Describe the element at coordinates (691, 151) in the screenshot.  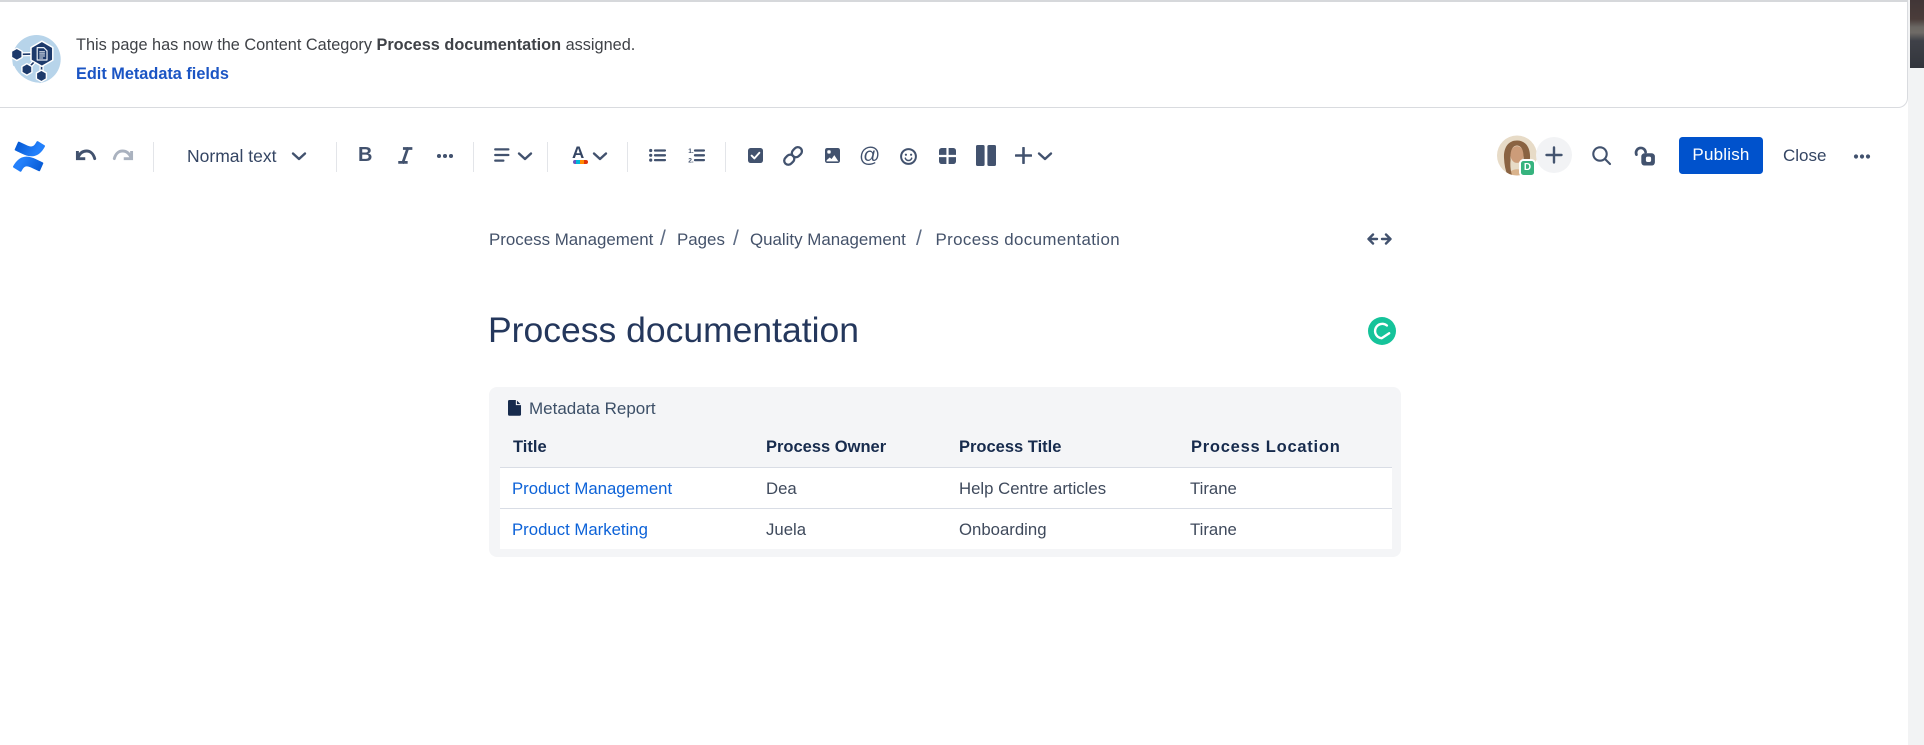
I see `svg-text: 1.` at that location.